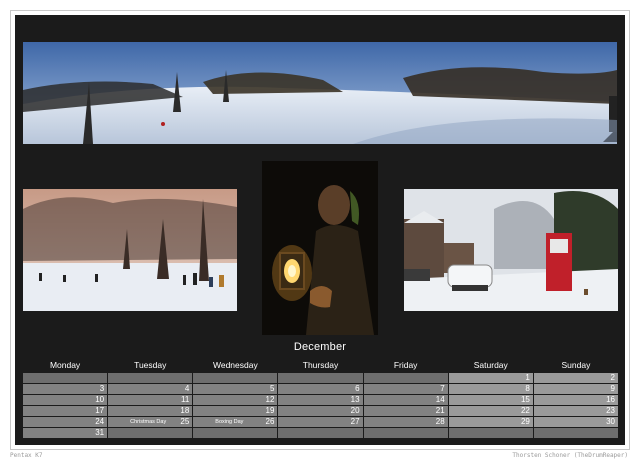 This screenshot has height=461, width=640. Describe the element at coordinates (65, 411) in the screenshot. I see `calendar-day-cell: 17` at that location.